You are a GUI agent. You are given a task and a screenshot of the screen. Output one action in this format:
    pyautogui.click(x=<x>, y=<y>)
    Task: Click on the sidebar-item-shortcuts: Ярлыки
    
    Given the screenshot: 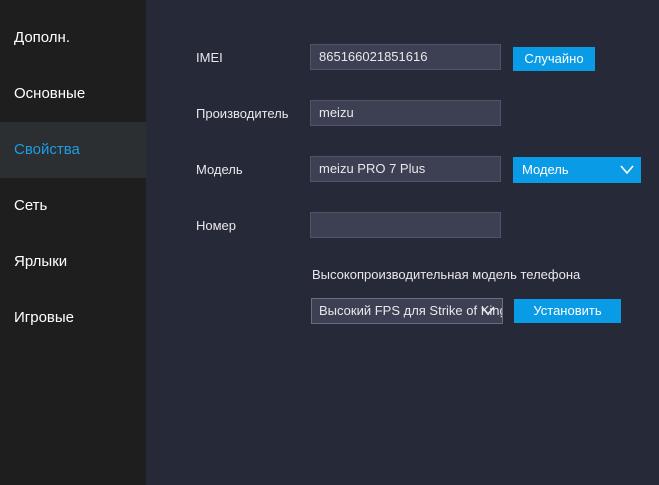 What is the action you would take?
    pyautogui.click(x=73, y=262)
    